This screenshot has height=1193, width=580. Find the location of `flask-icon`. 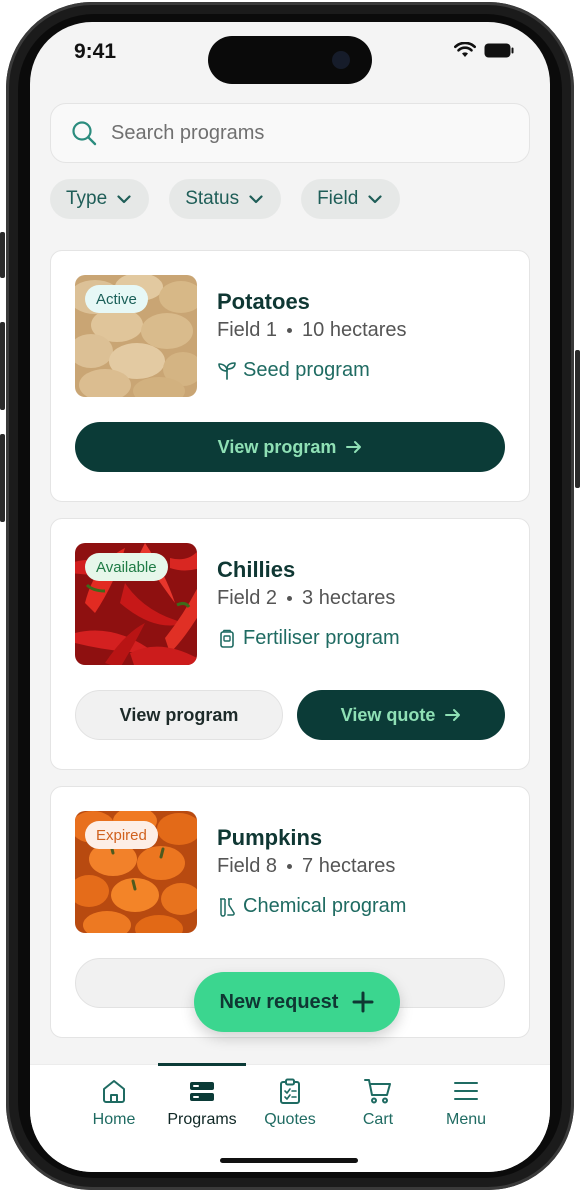

flask-icon is located at coordinates (227, 907).